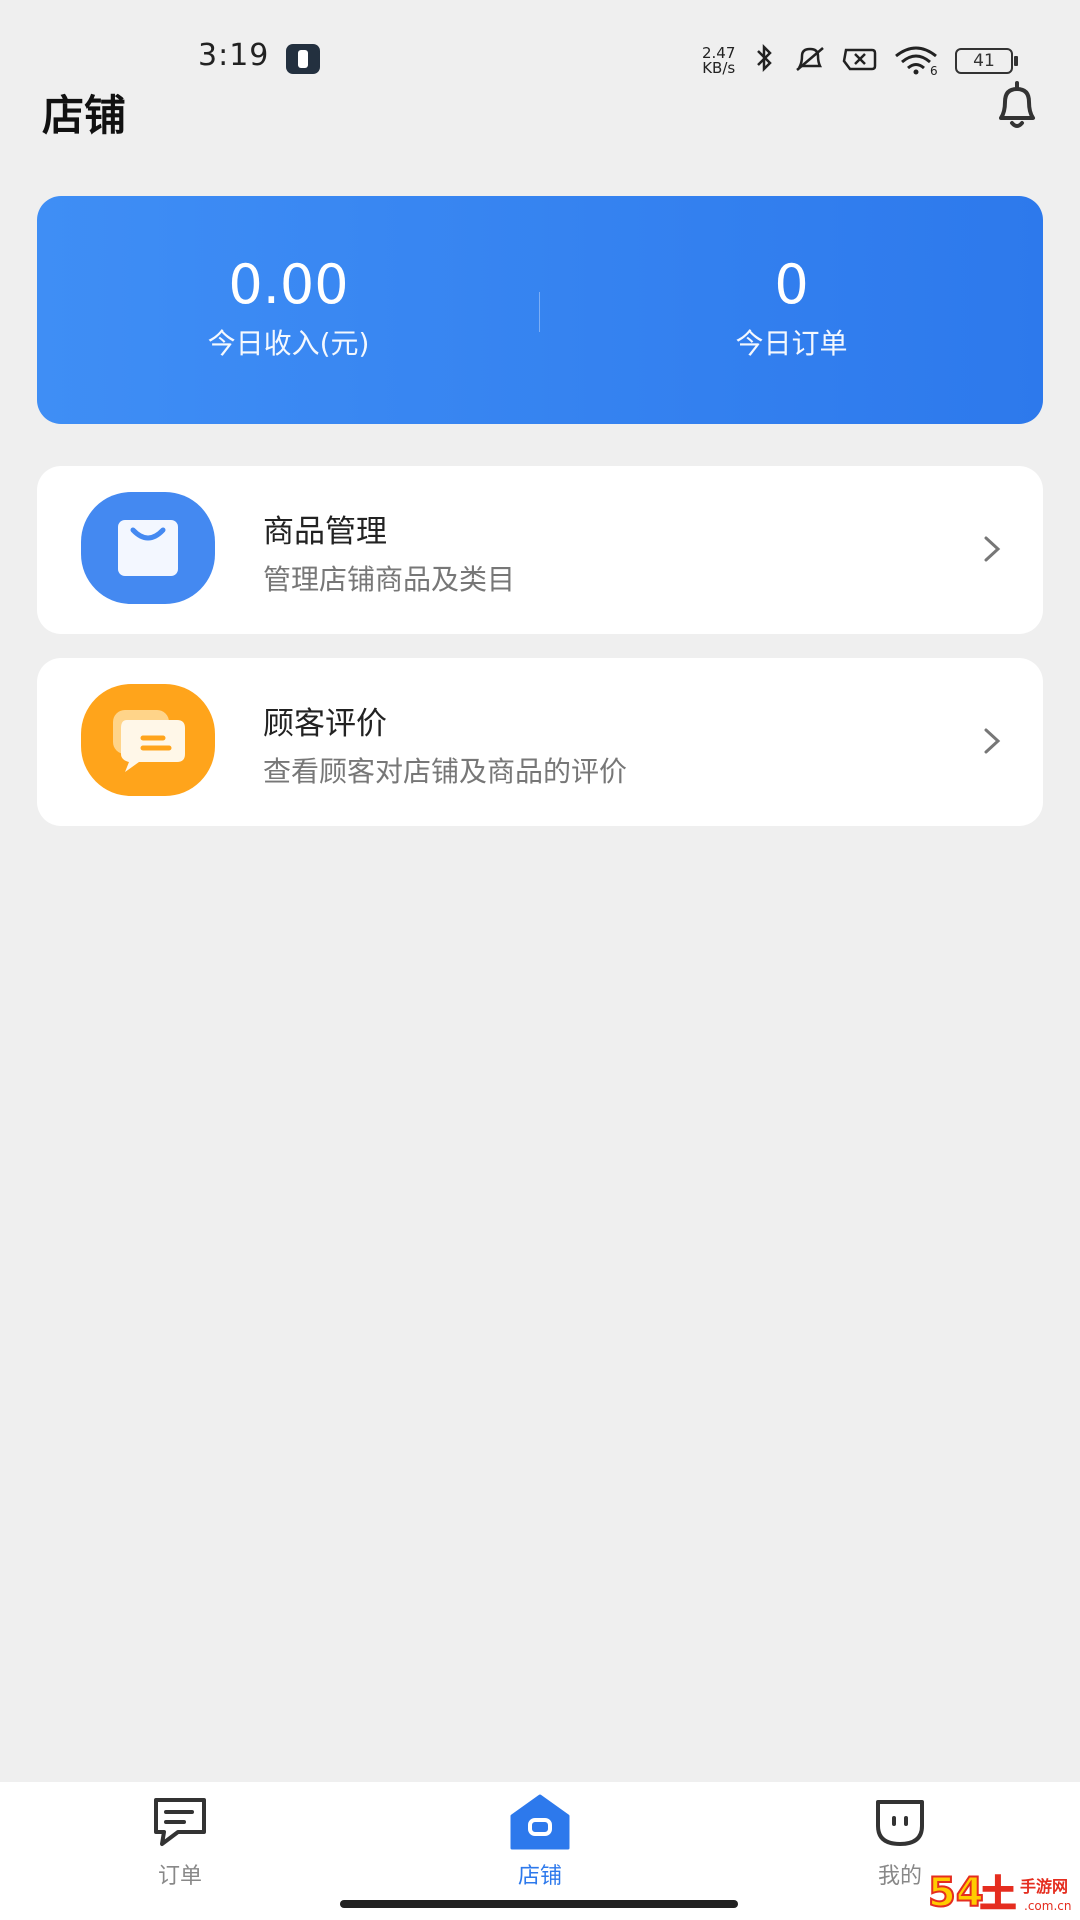 The width and height of the screenshot is (1080, 1920). What do you see at coordinates (389, 579) in the screenshot?
I see `menu-subtitle: 管理店铺商品及类目` at bounding box center [389, 579].